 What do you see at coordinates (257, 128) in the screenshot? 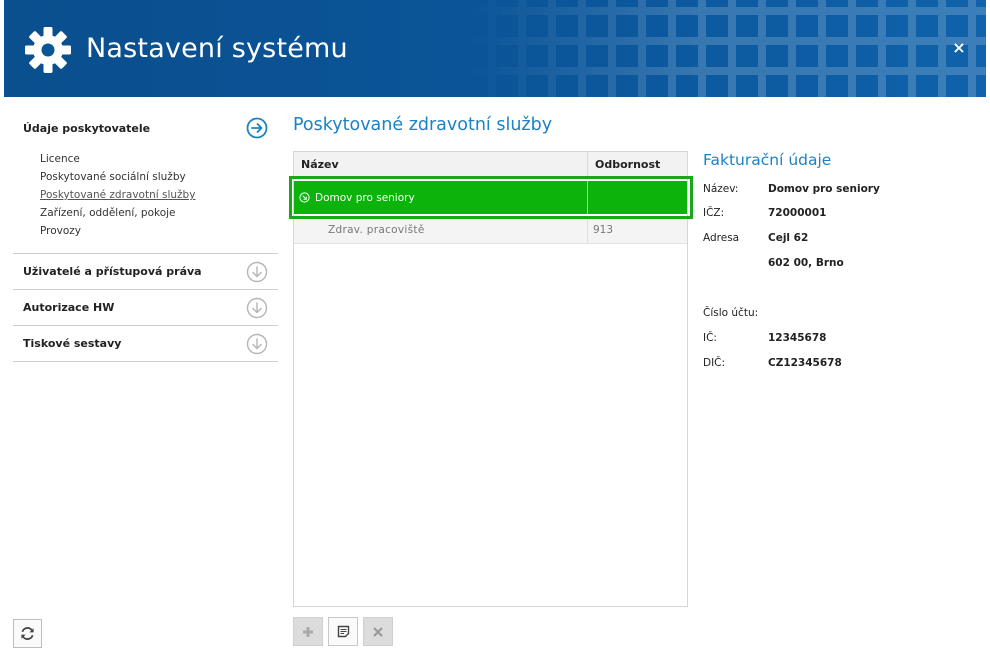
I see `arrow-right-circle-icon` at bounding box center [257, 128].